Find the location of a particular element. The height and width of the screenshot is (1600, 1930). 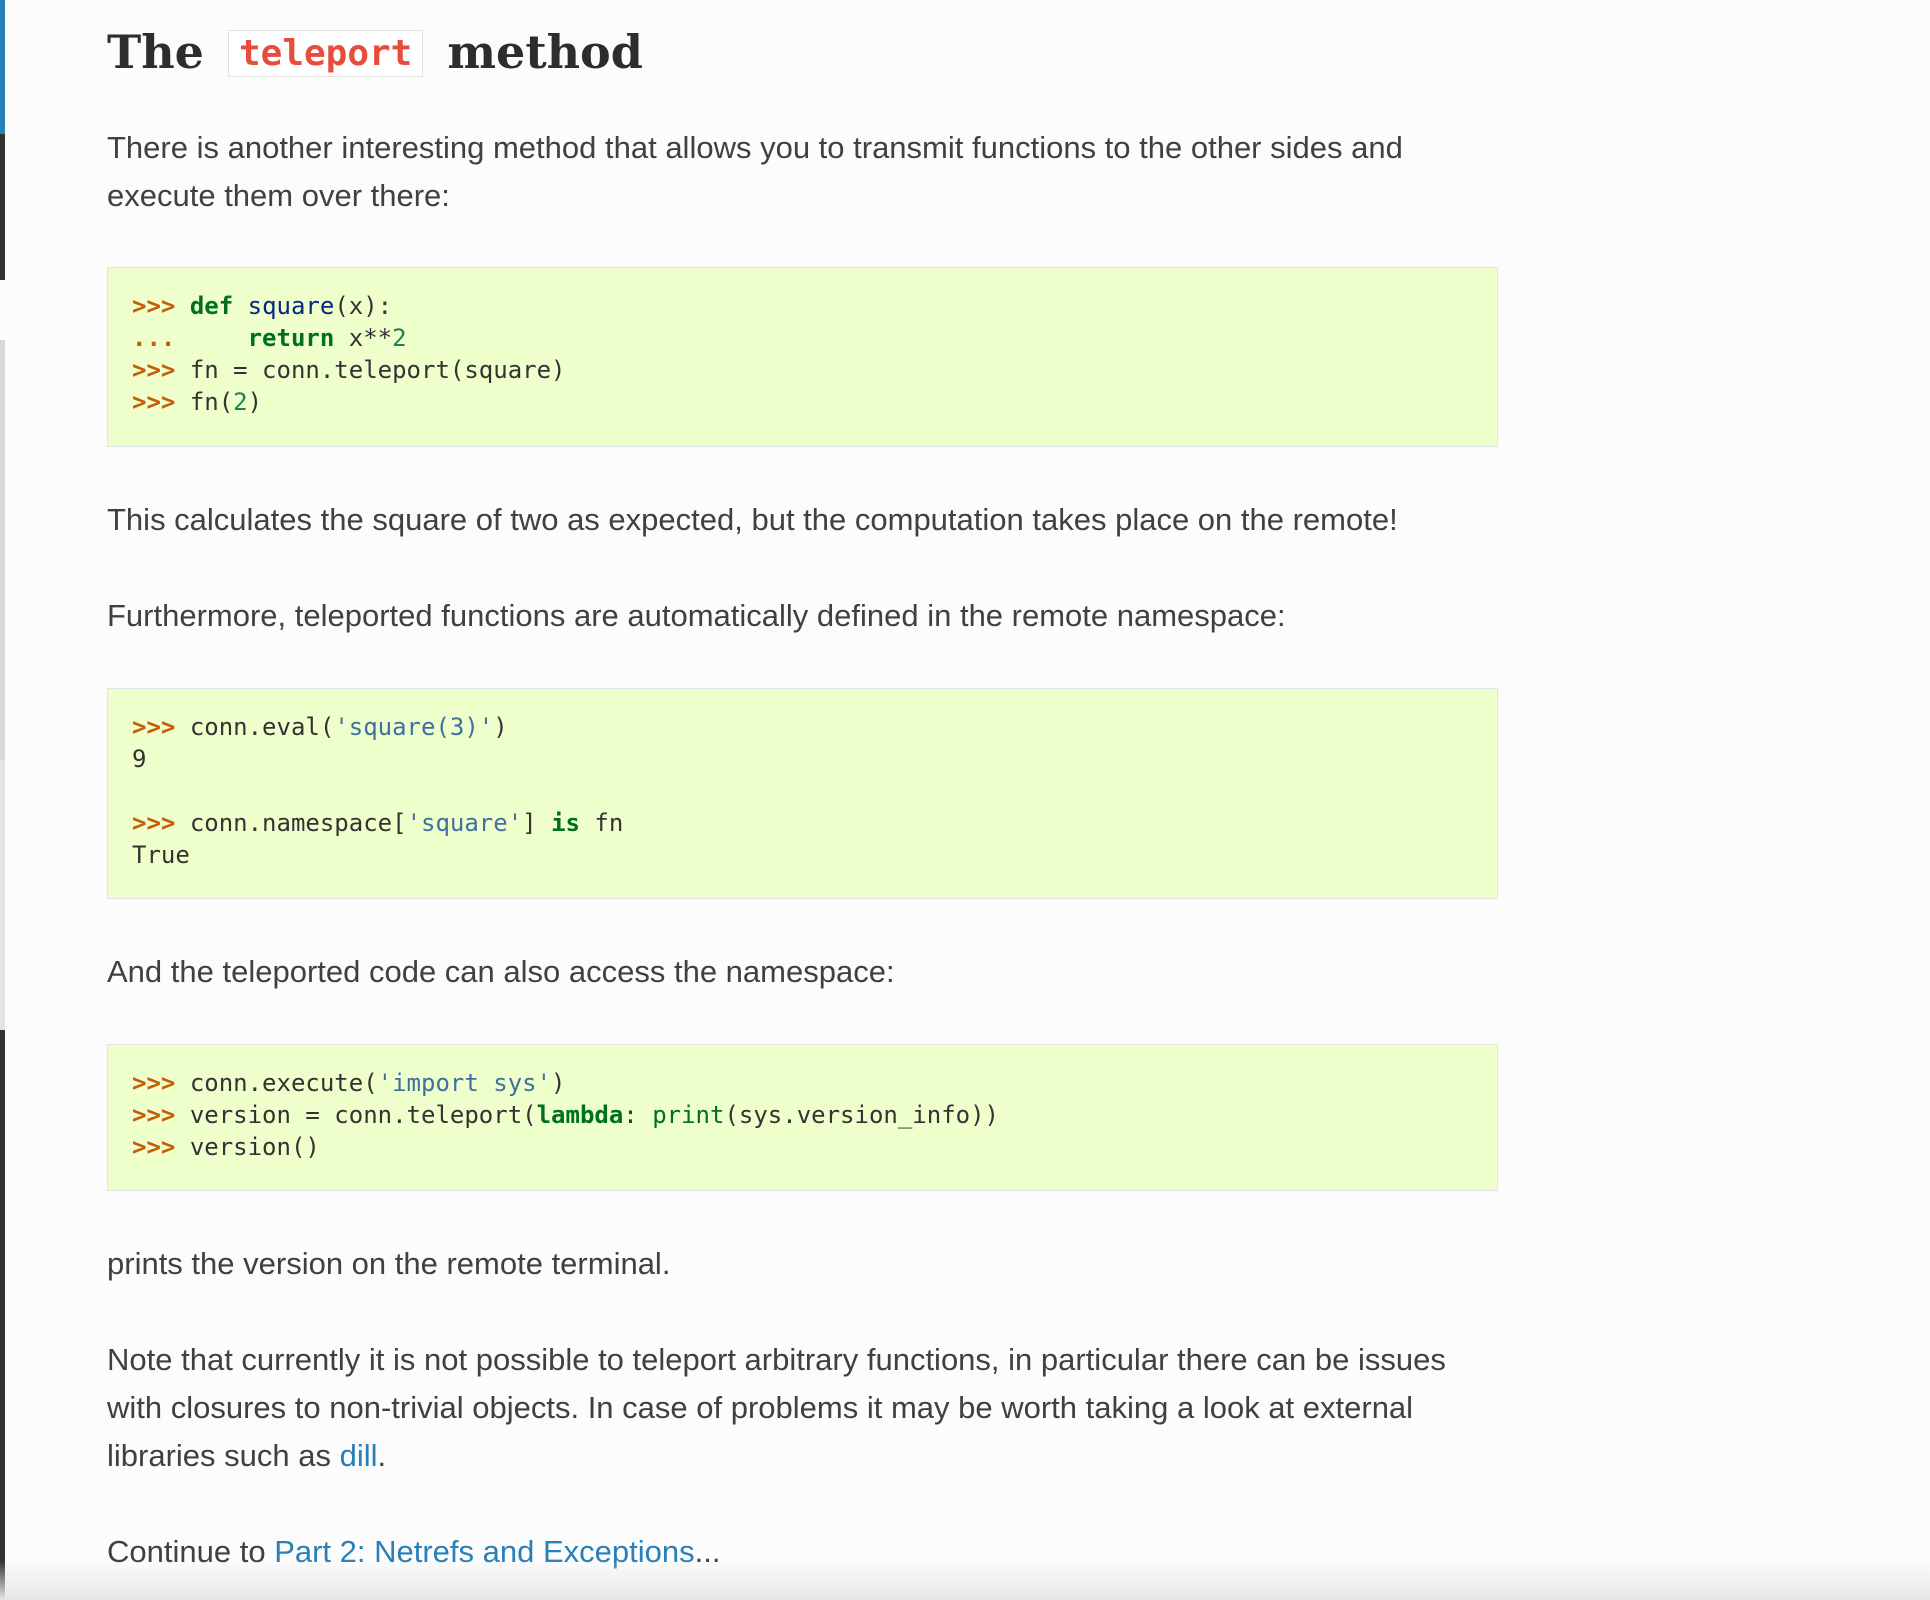

string: 'import sys' is located at coordinates (464, 1083).